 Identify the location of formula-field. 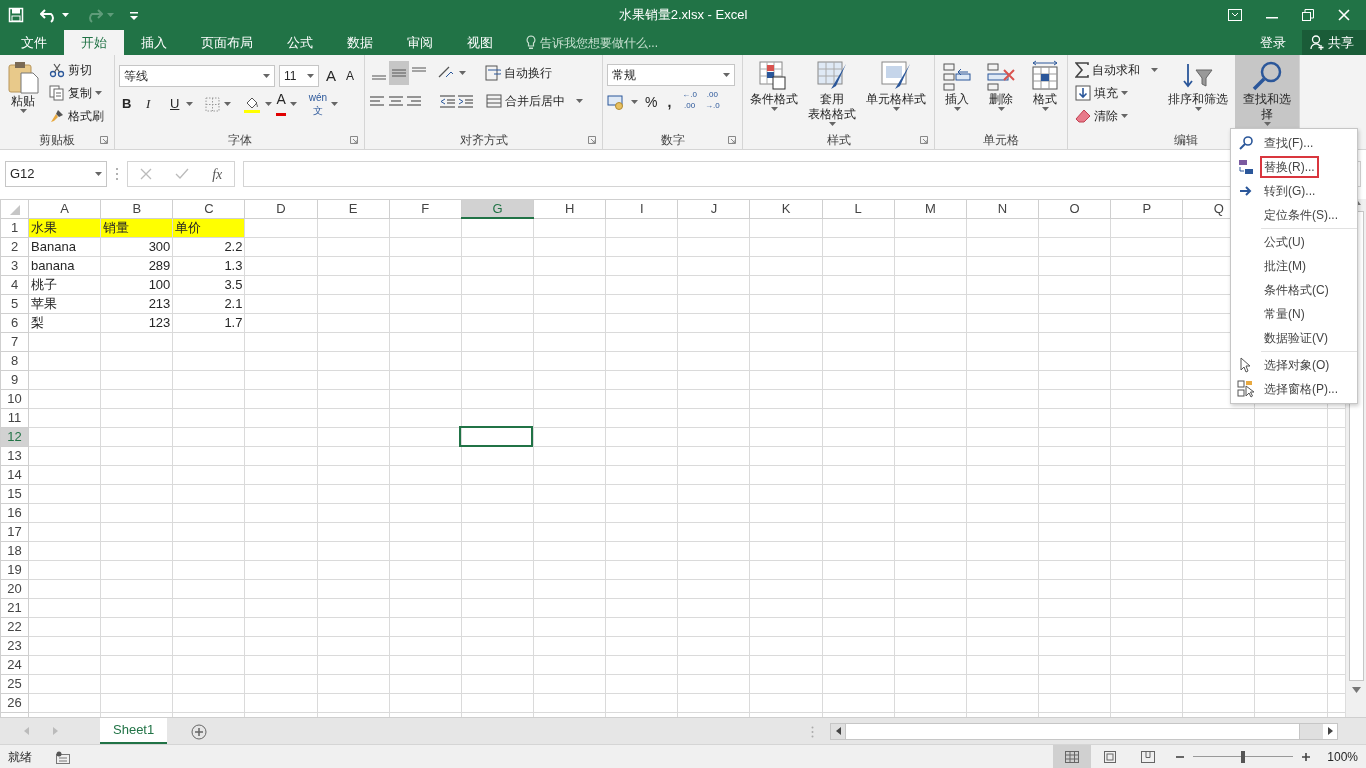
(802, 174).